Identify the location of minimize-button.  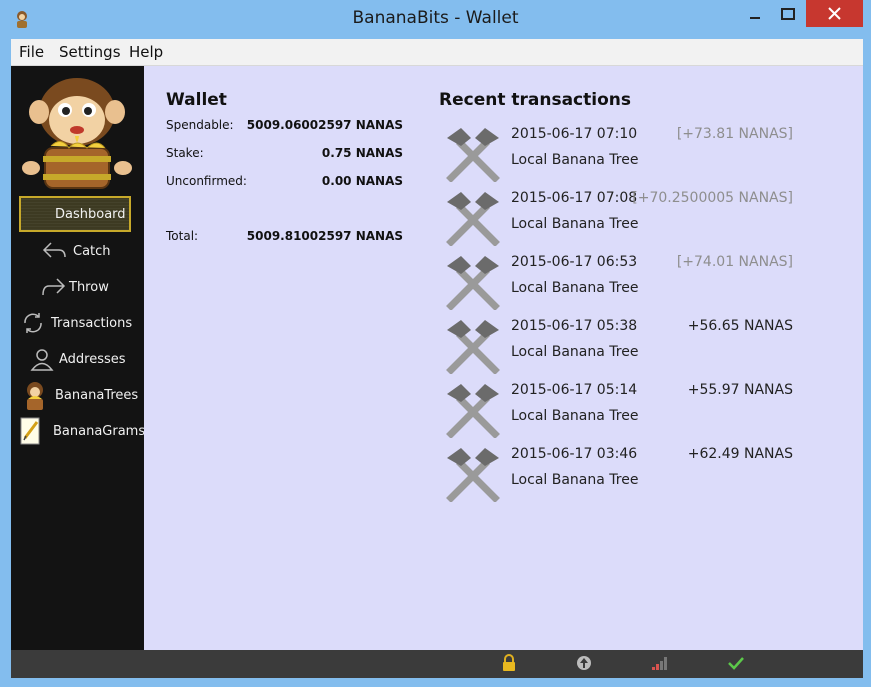
(755, 13).